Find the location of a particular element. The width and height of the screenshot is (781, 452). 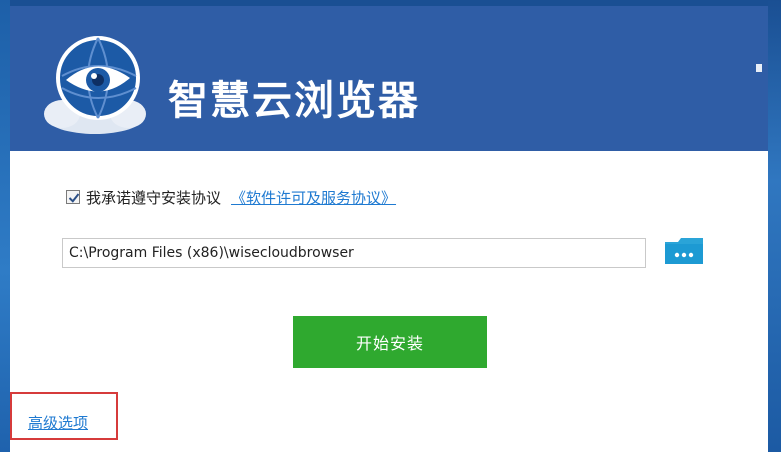

folder-icon is located at coordinates (684, 251).